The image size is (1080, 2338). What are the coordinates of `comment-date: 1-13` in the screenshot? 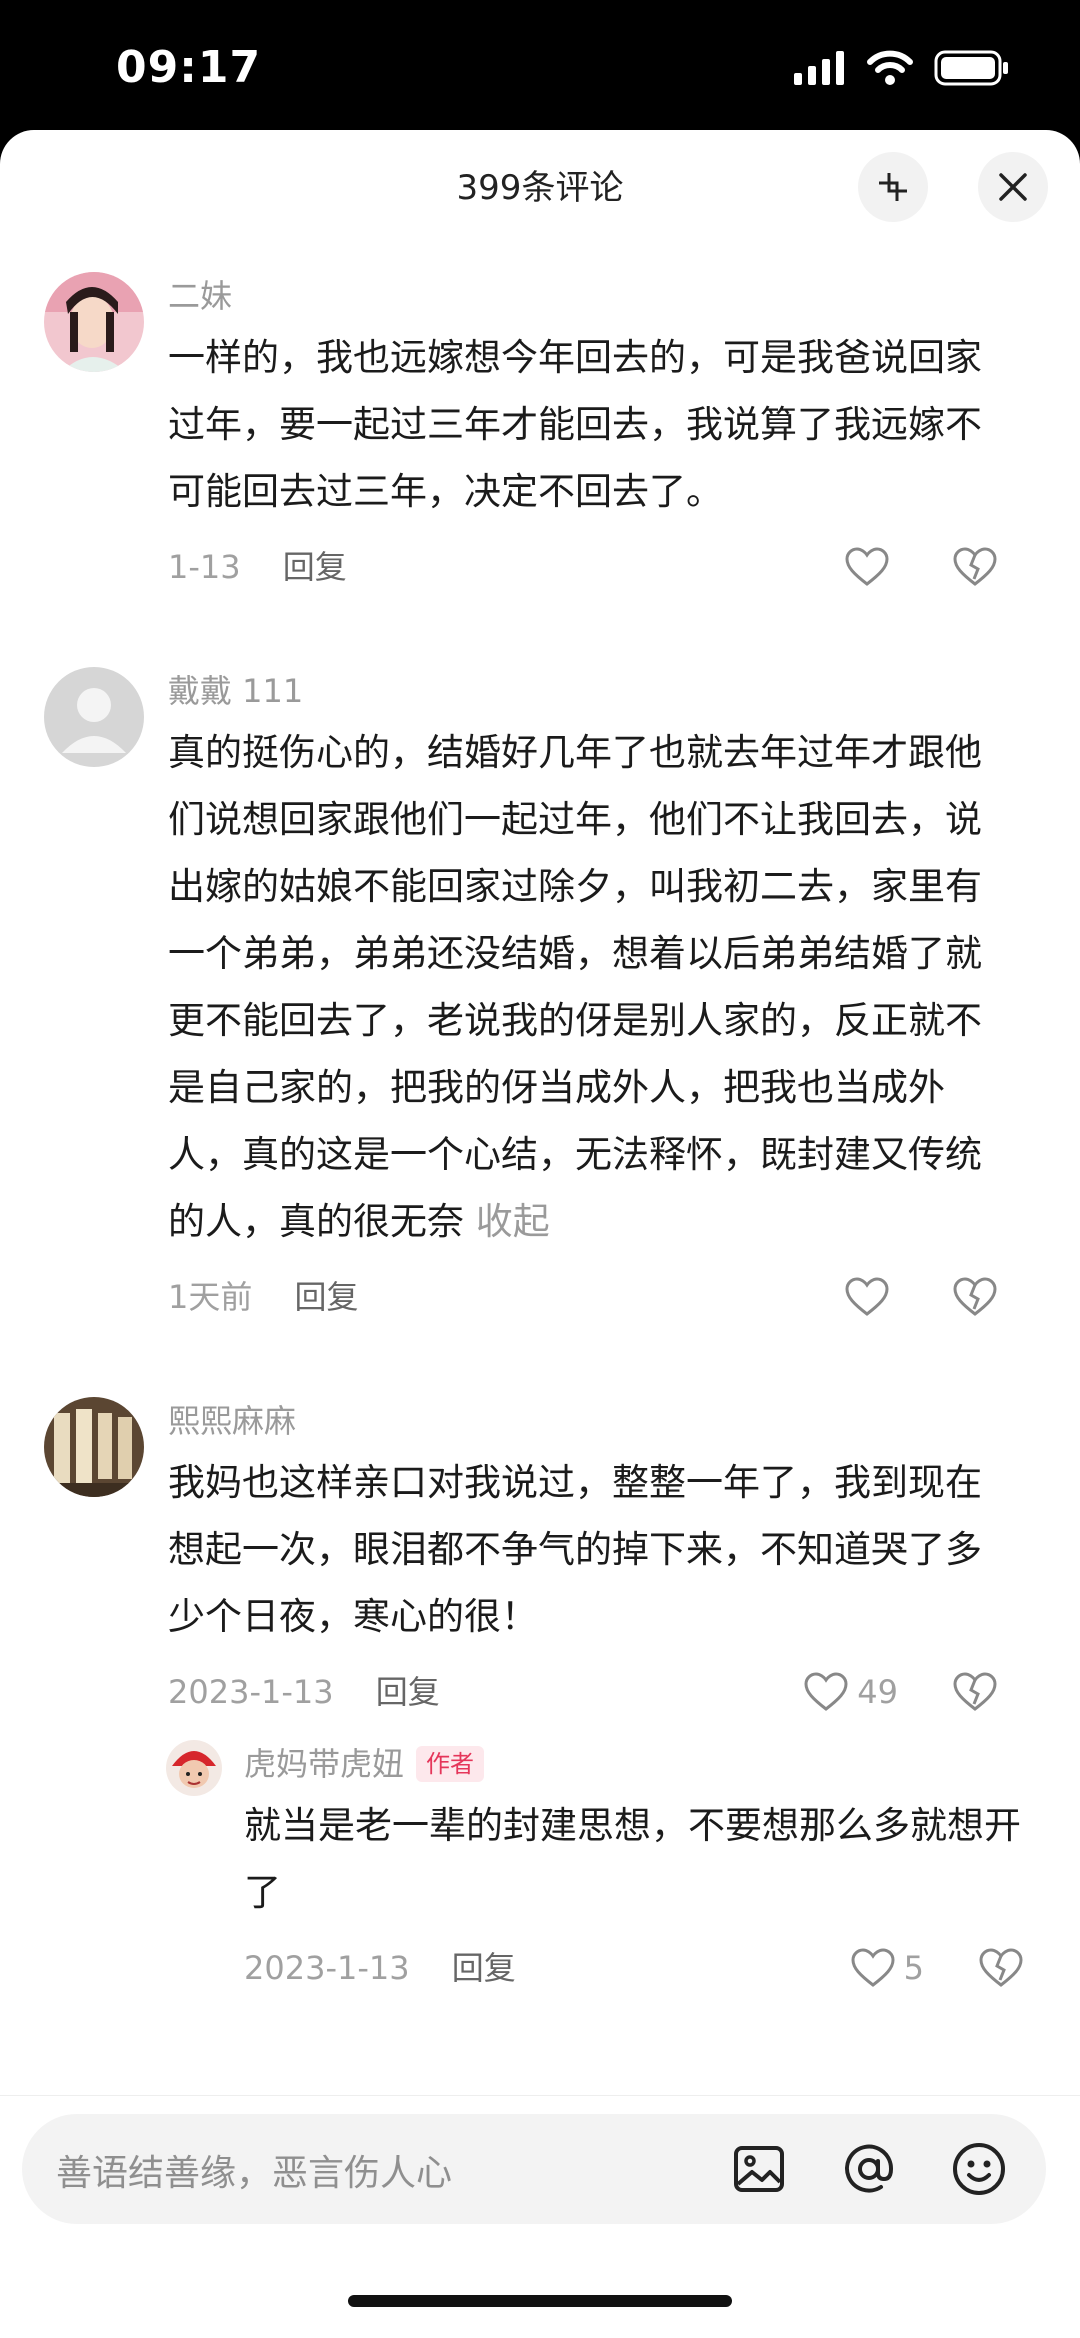 It's located at (204, 567).